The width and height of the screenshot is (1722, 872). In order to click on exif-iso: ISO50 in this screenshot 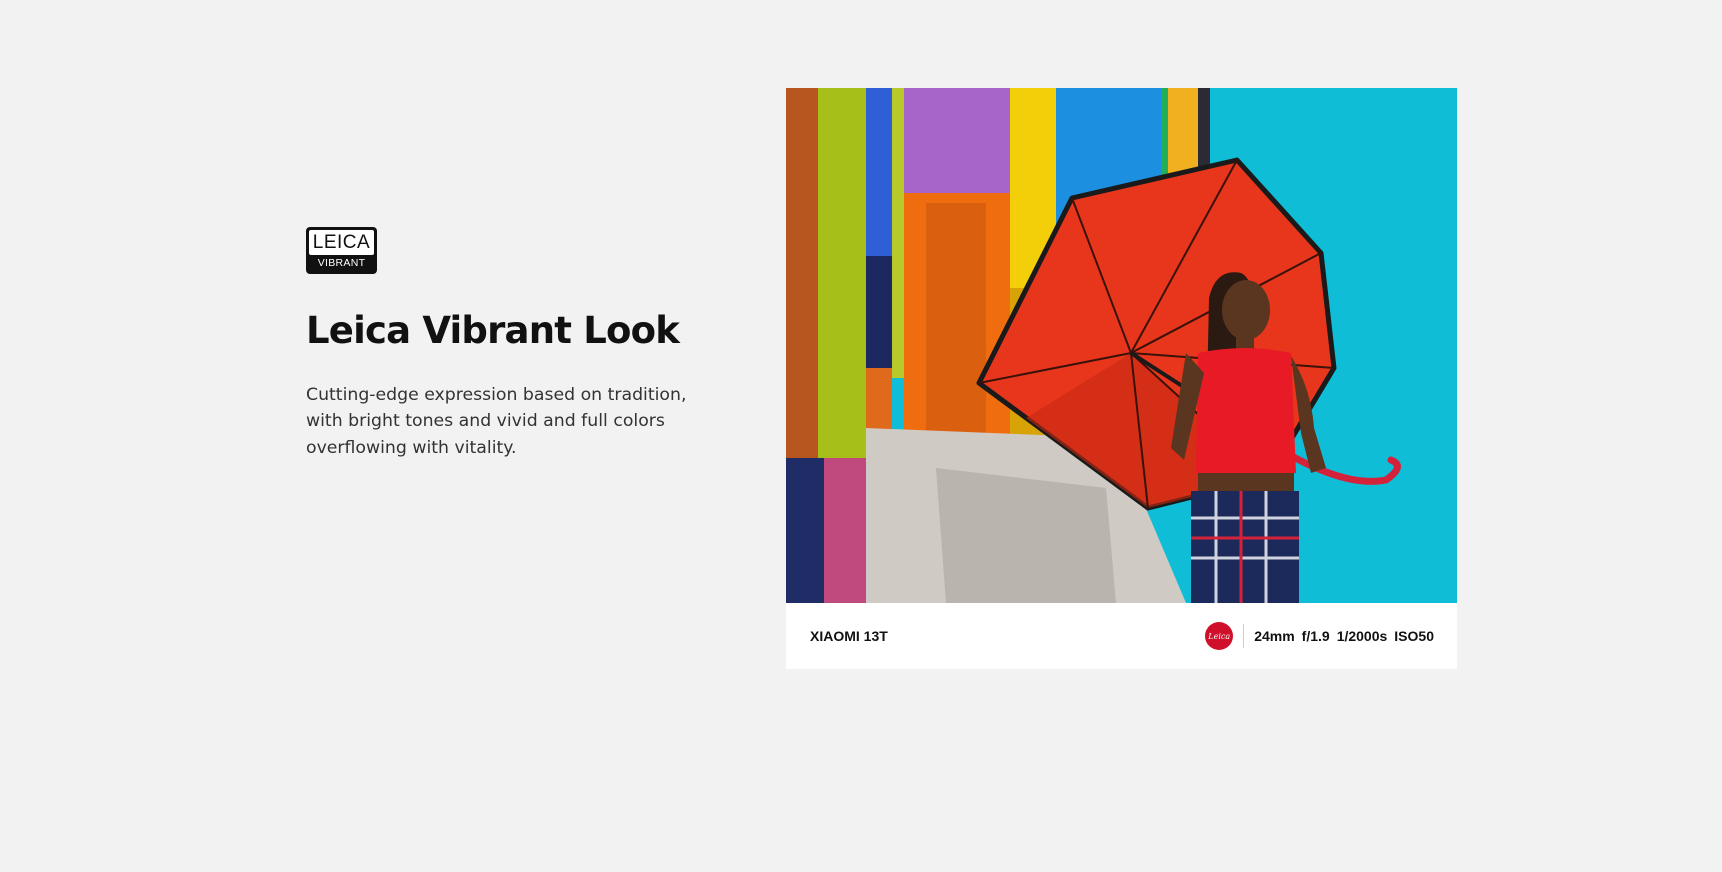, I will do `click(1414, 636)`.